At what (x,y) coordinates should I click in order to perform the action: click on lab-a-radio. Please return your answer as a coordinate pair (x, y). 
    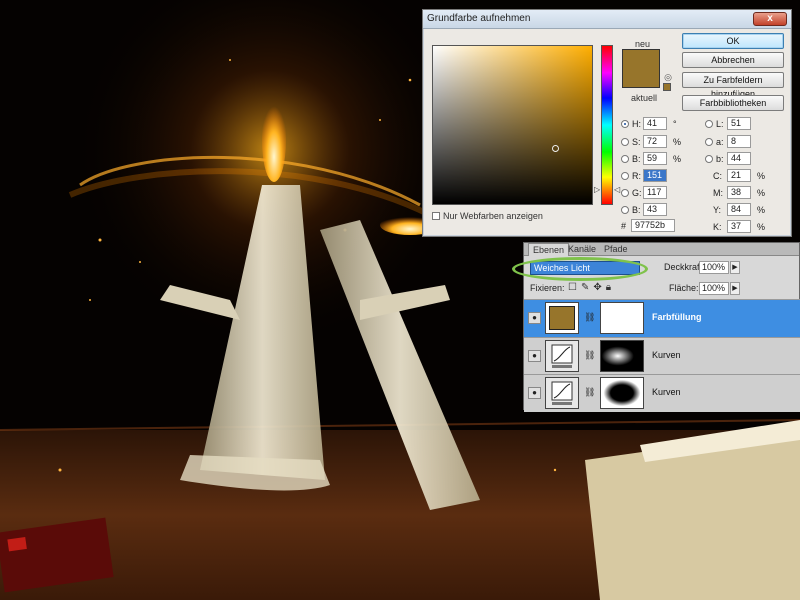
    Looking at the image, I should click on (709, 142).